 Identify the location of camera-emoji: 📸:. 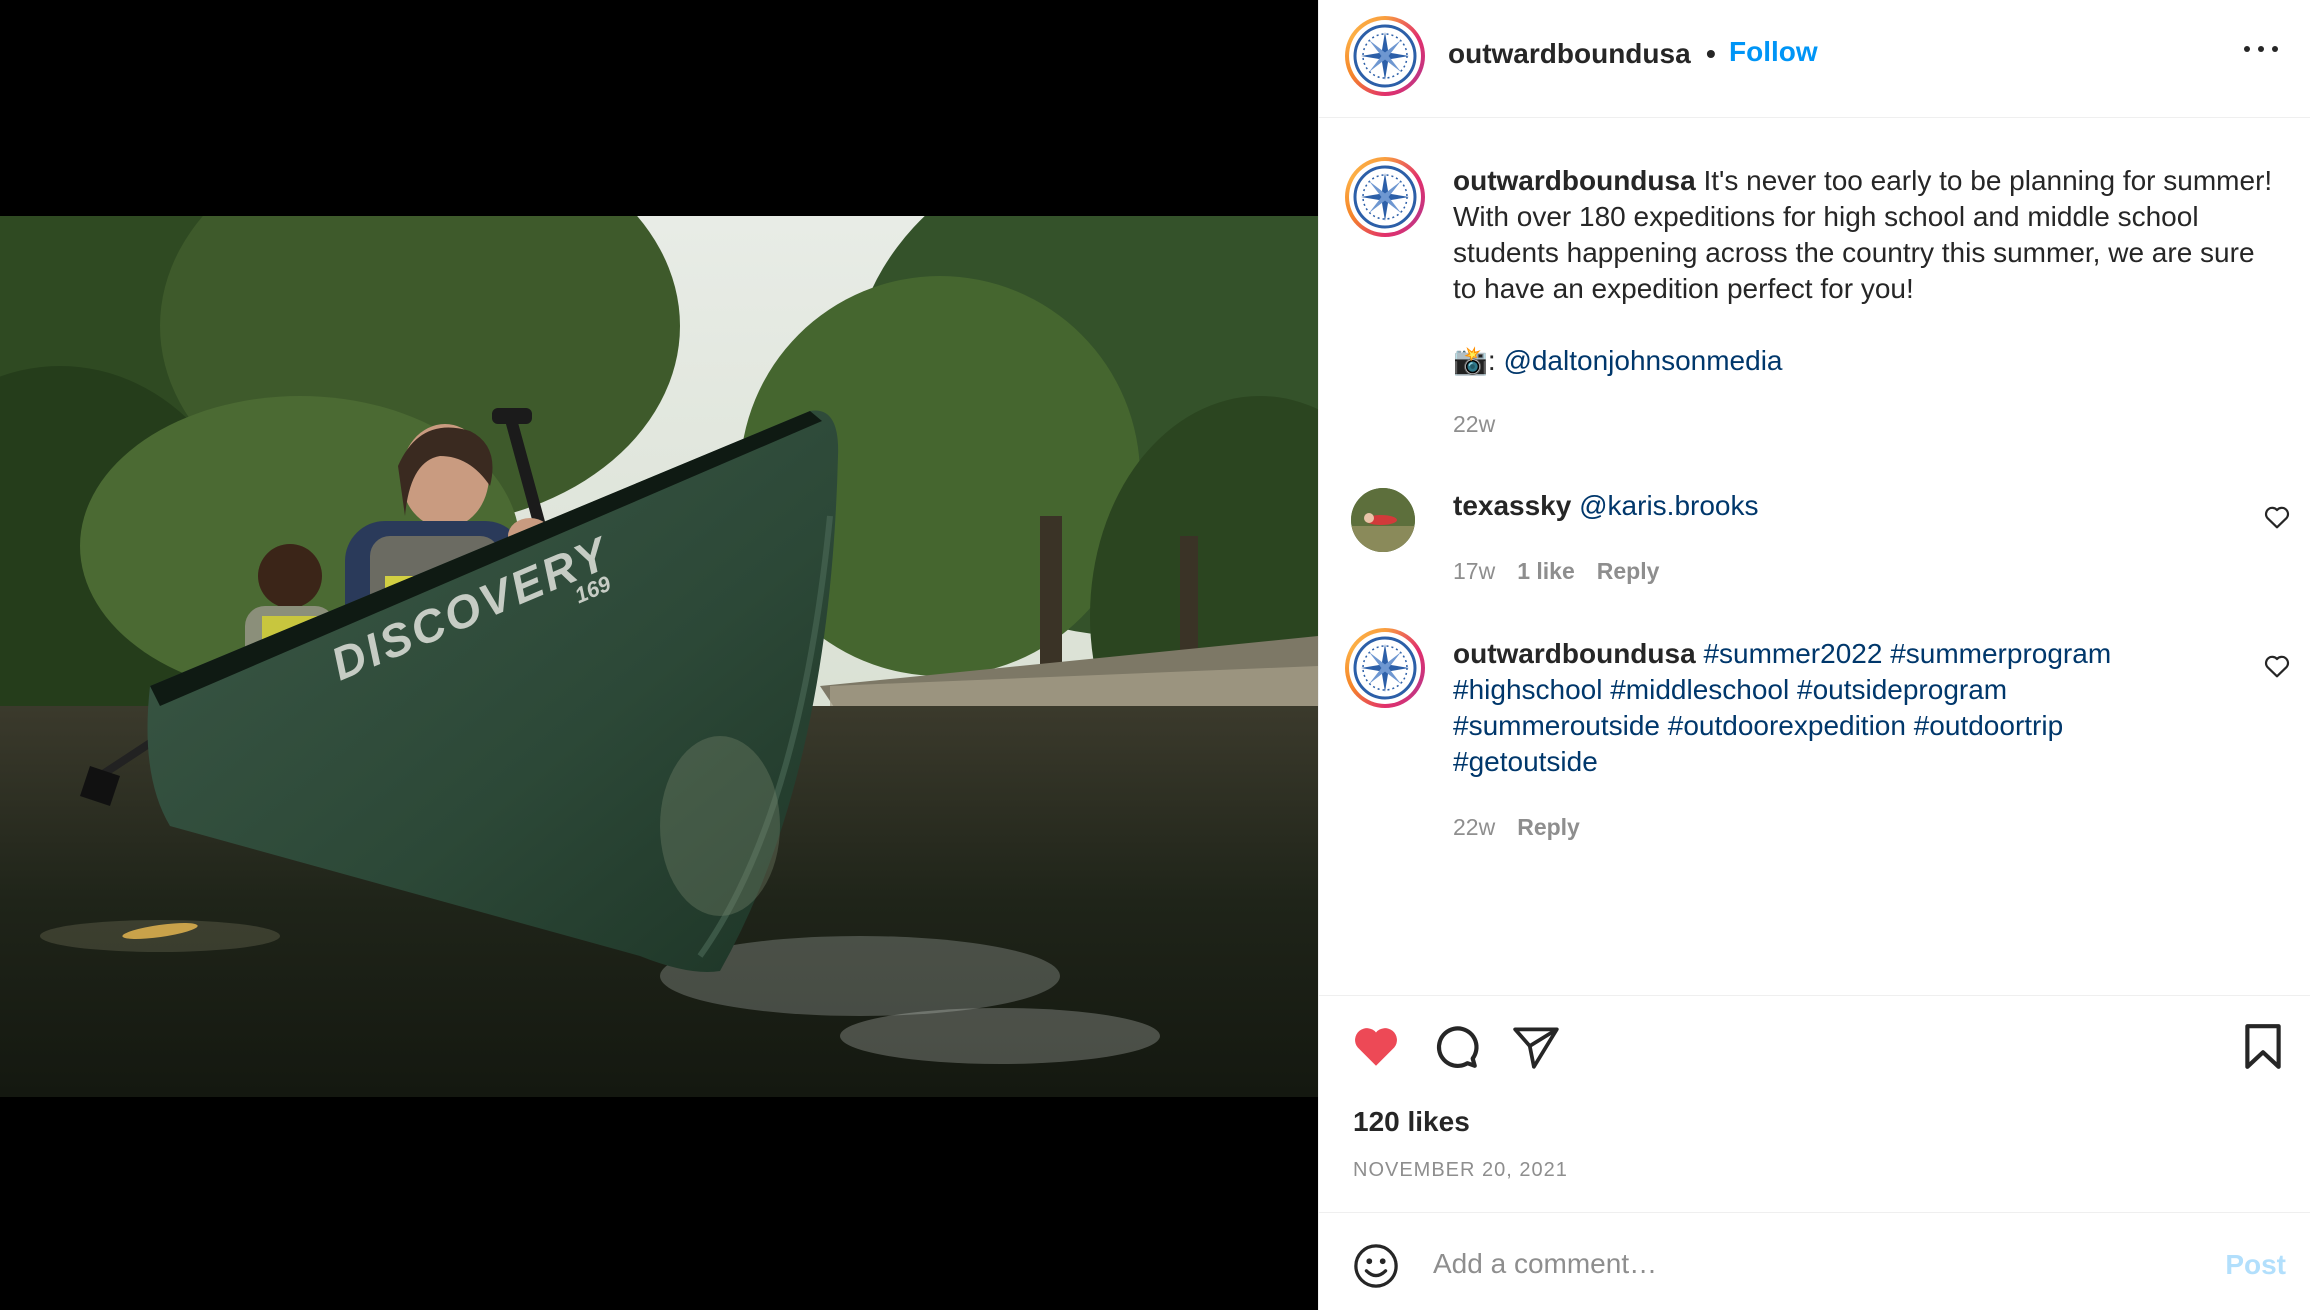
(1474, 360).